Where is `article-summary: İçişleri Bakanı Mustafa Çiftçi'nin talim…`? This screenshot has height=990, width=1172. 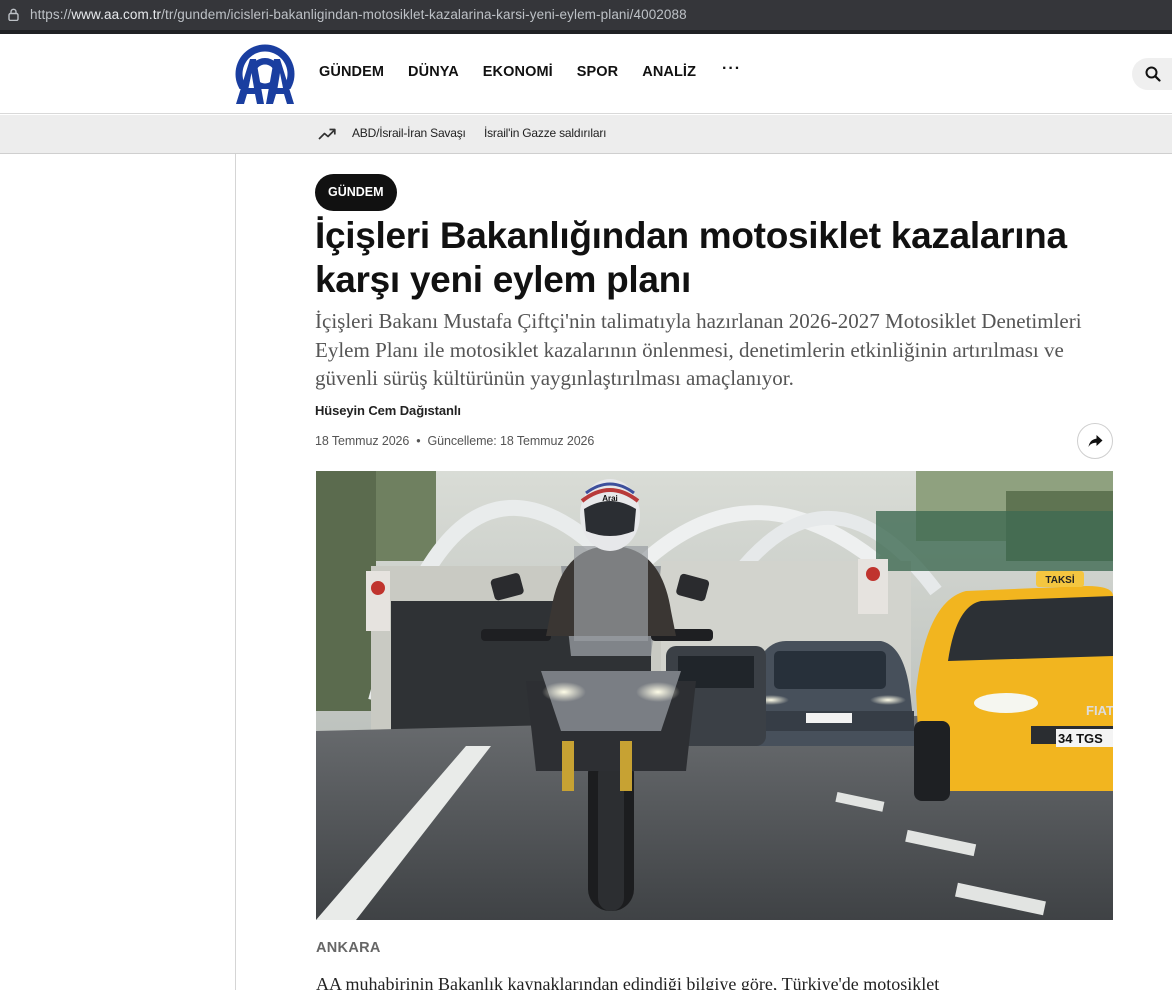 article-summary: İçişleri Bakanı Mustafa Çiftçi'nin talim… is located at coordinates (698, 349).